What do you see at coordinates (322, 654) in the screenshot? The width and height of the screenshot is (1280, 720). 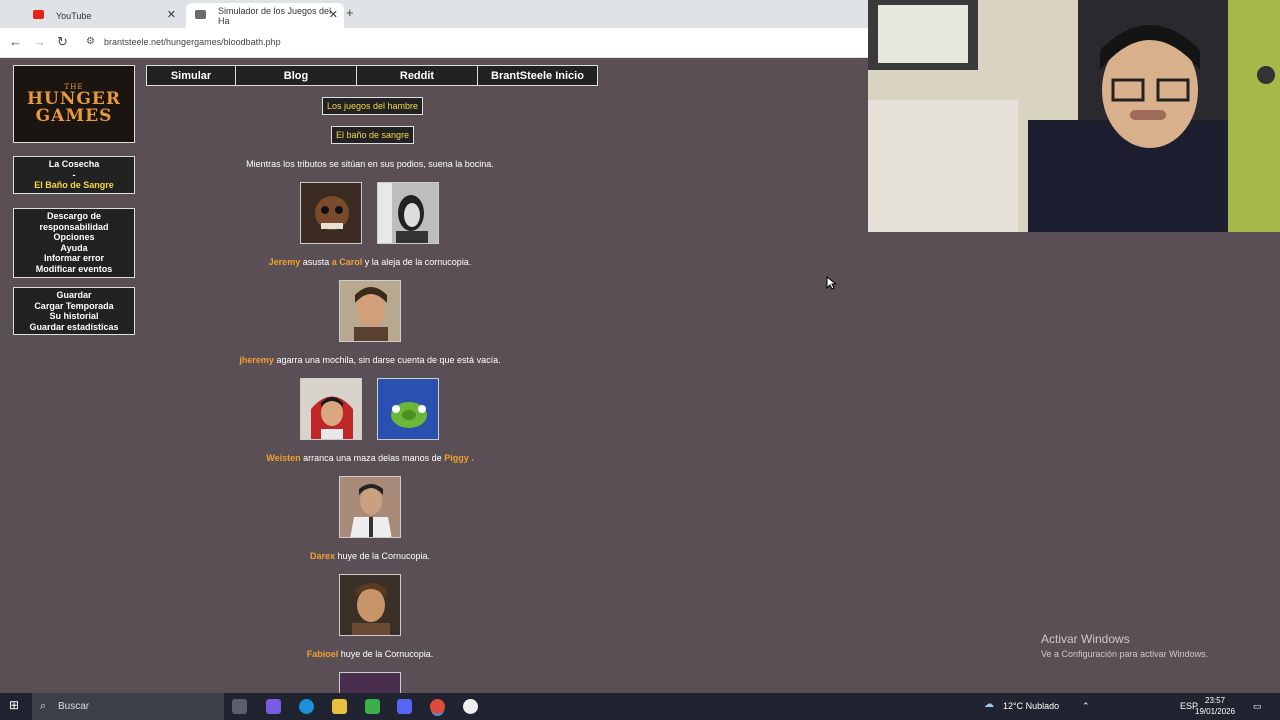 I see `tribute-name: Fabioel` at bounding box center [322, 654].